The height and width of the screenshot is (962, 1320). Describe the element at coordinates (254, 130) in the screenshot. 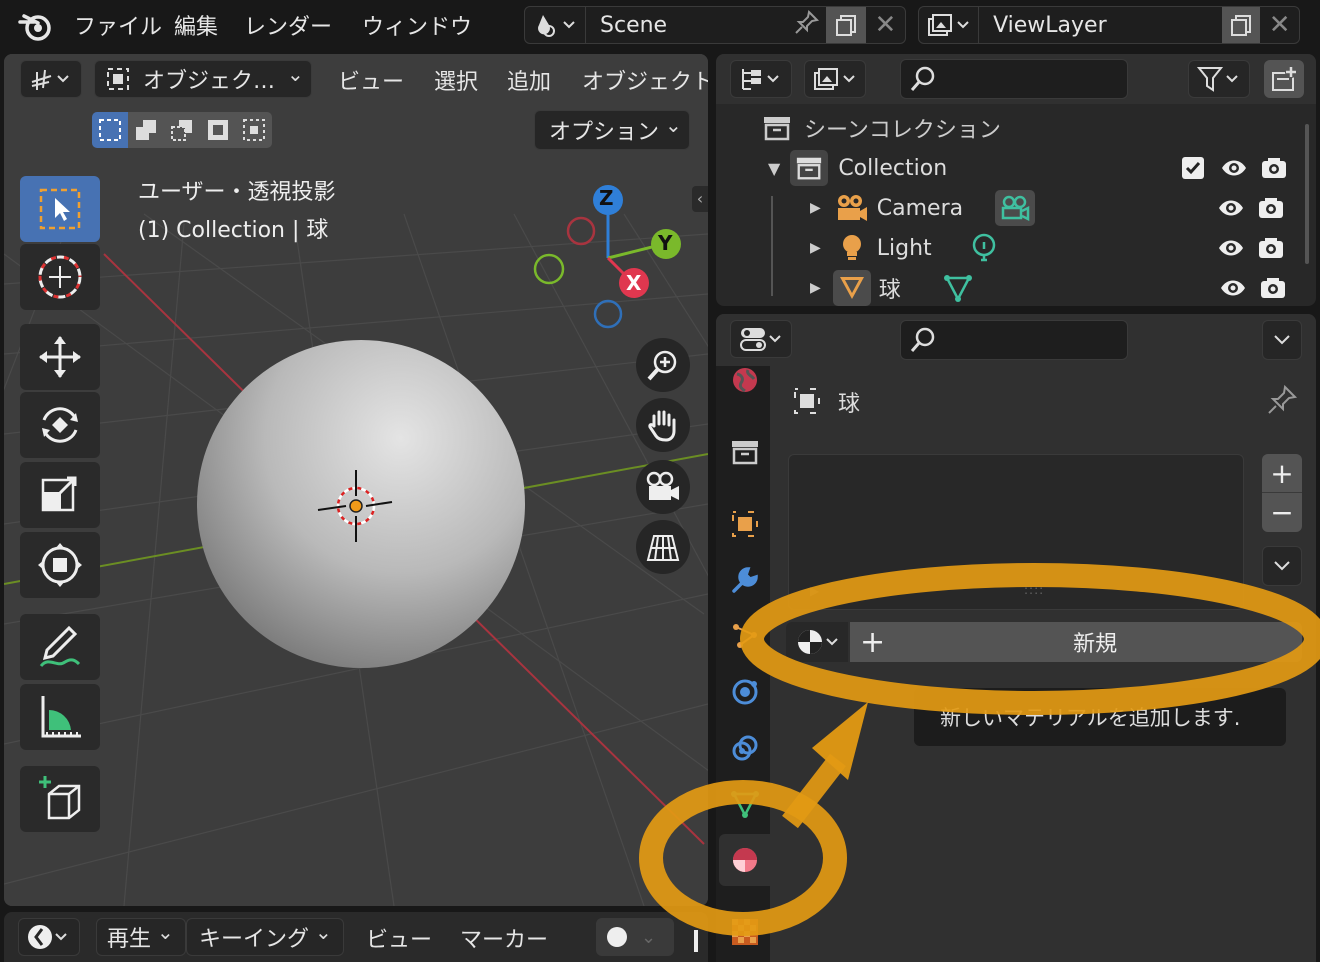

I see `select-intersect-icon` at that location.